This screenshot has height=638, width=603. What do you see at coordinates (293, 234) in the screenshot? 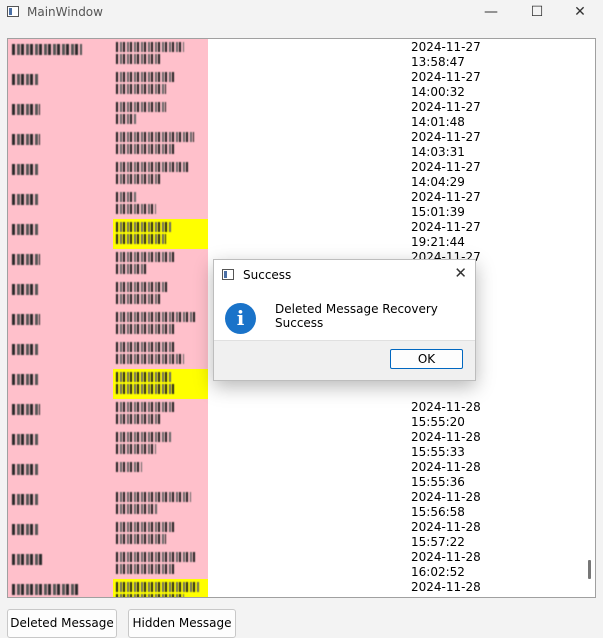
I see `table-row: 2024-11-27 19:21:44` at bounding box center [293, 234].